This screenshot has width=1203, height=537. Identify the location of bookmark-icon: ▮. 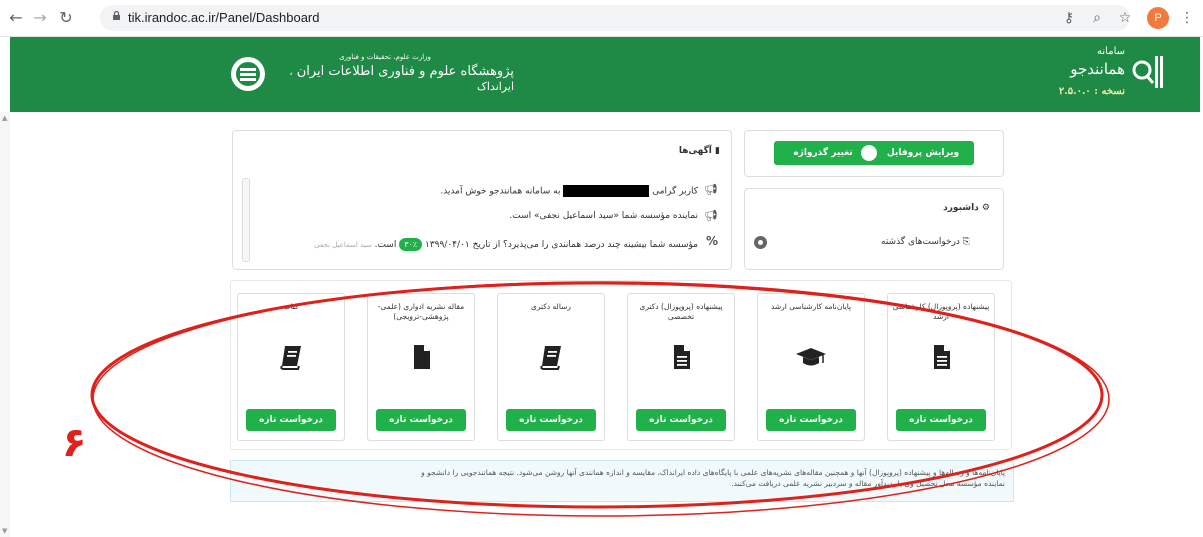
(715, 151).